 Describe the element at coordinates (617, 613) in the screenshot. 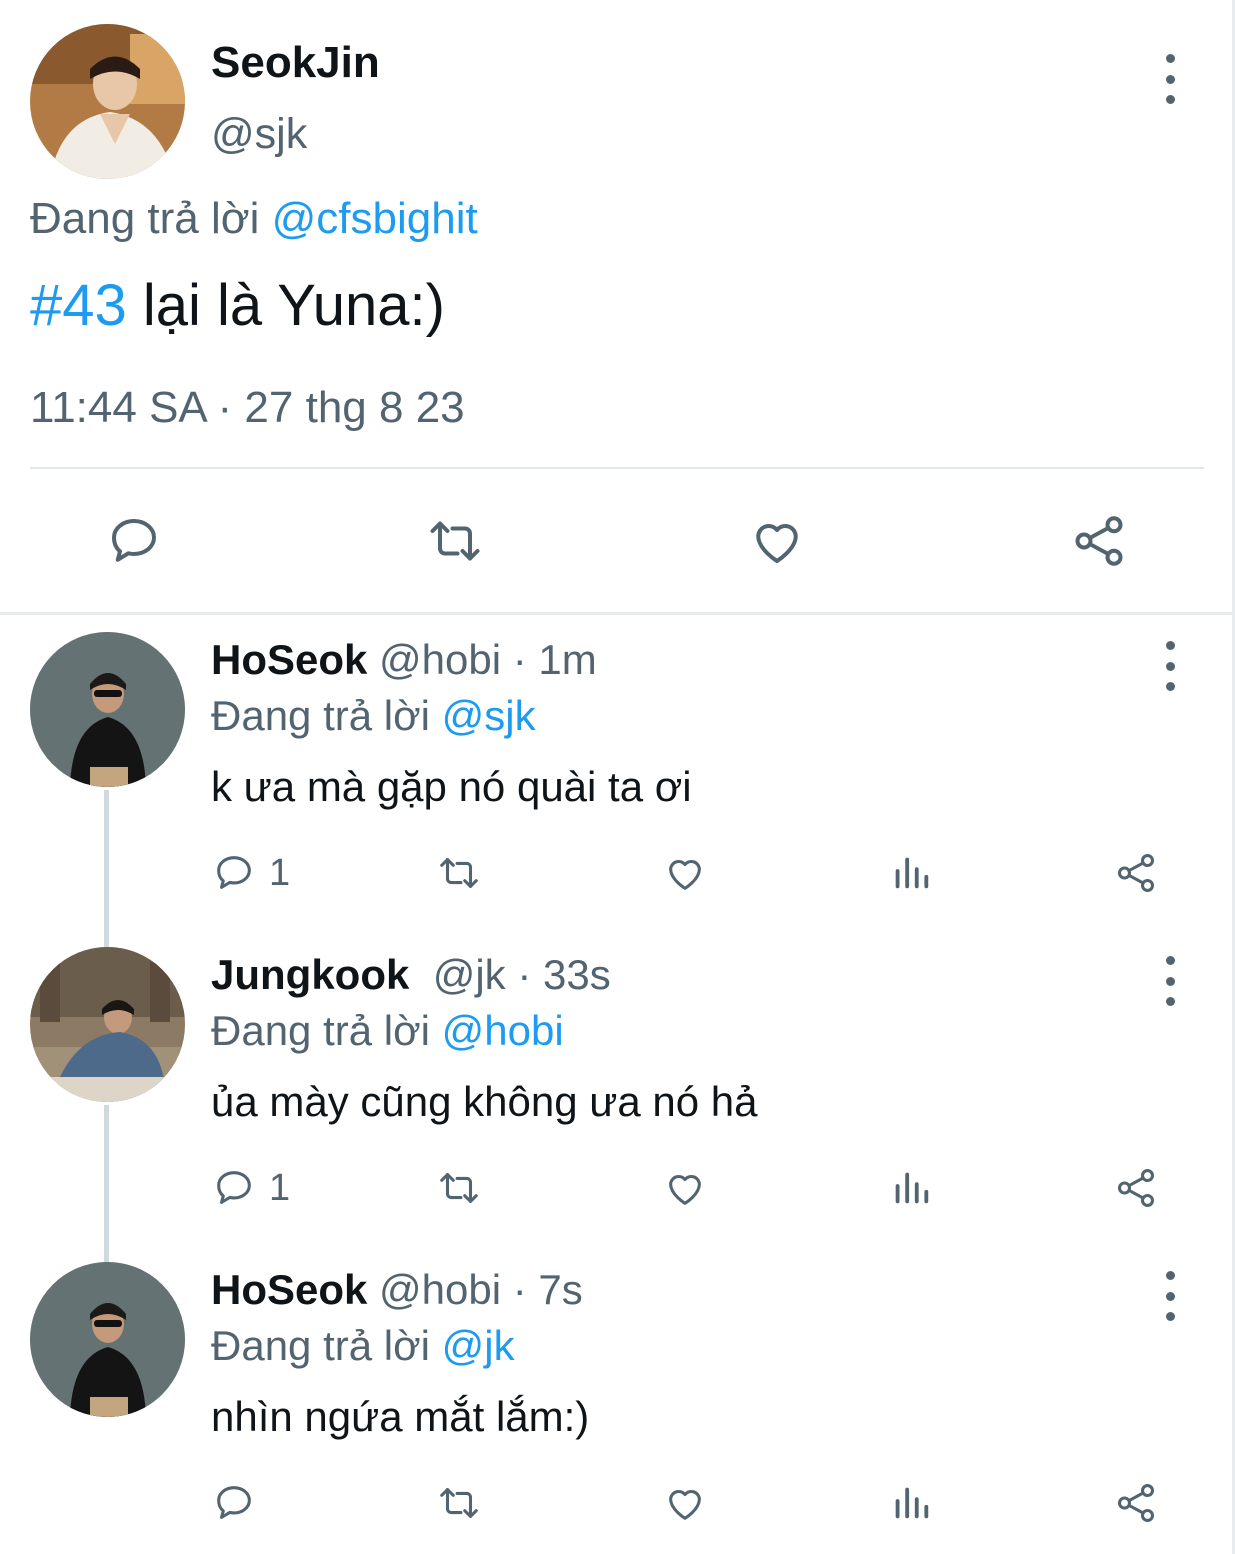

I see `section-divider` at that location.